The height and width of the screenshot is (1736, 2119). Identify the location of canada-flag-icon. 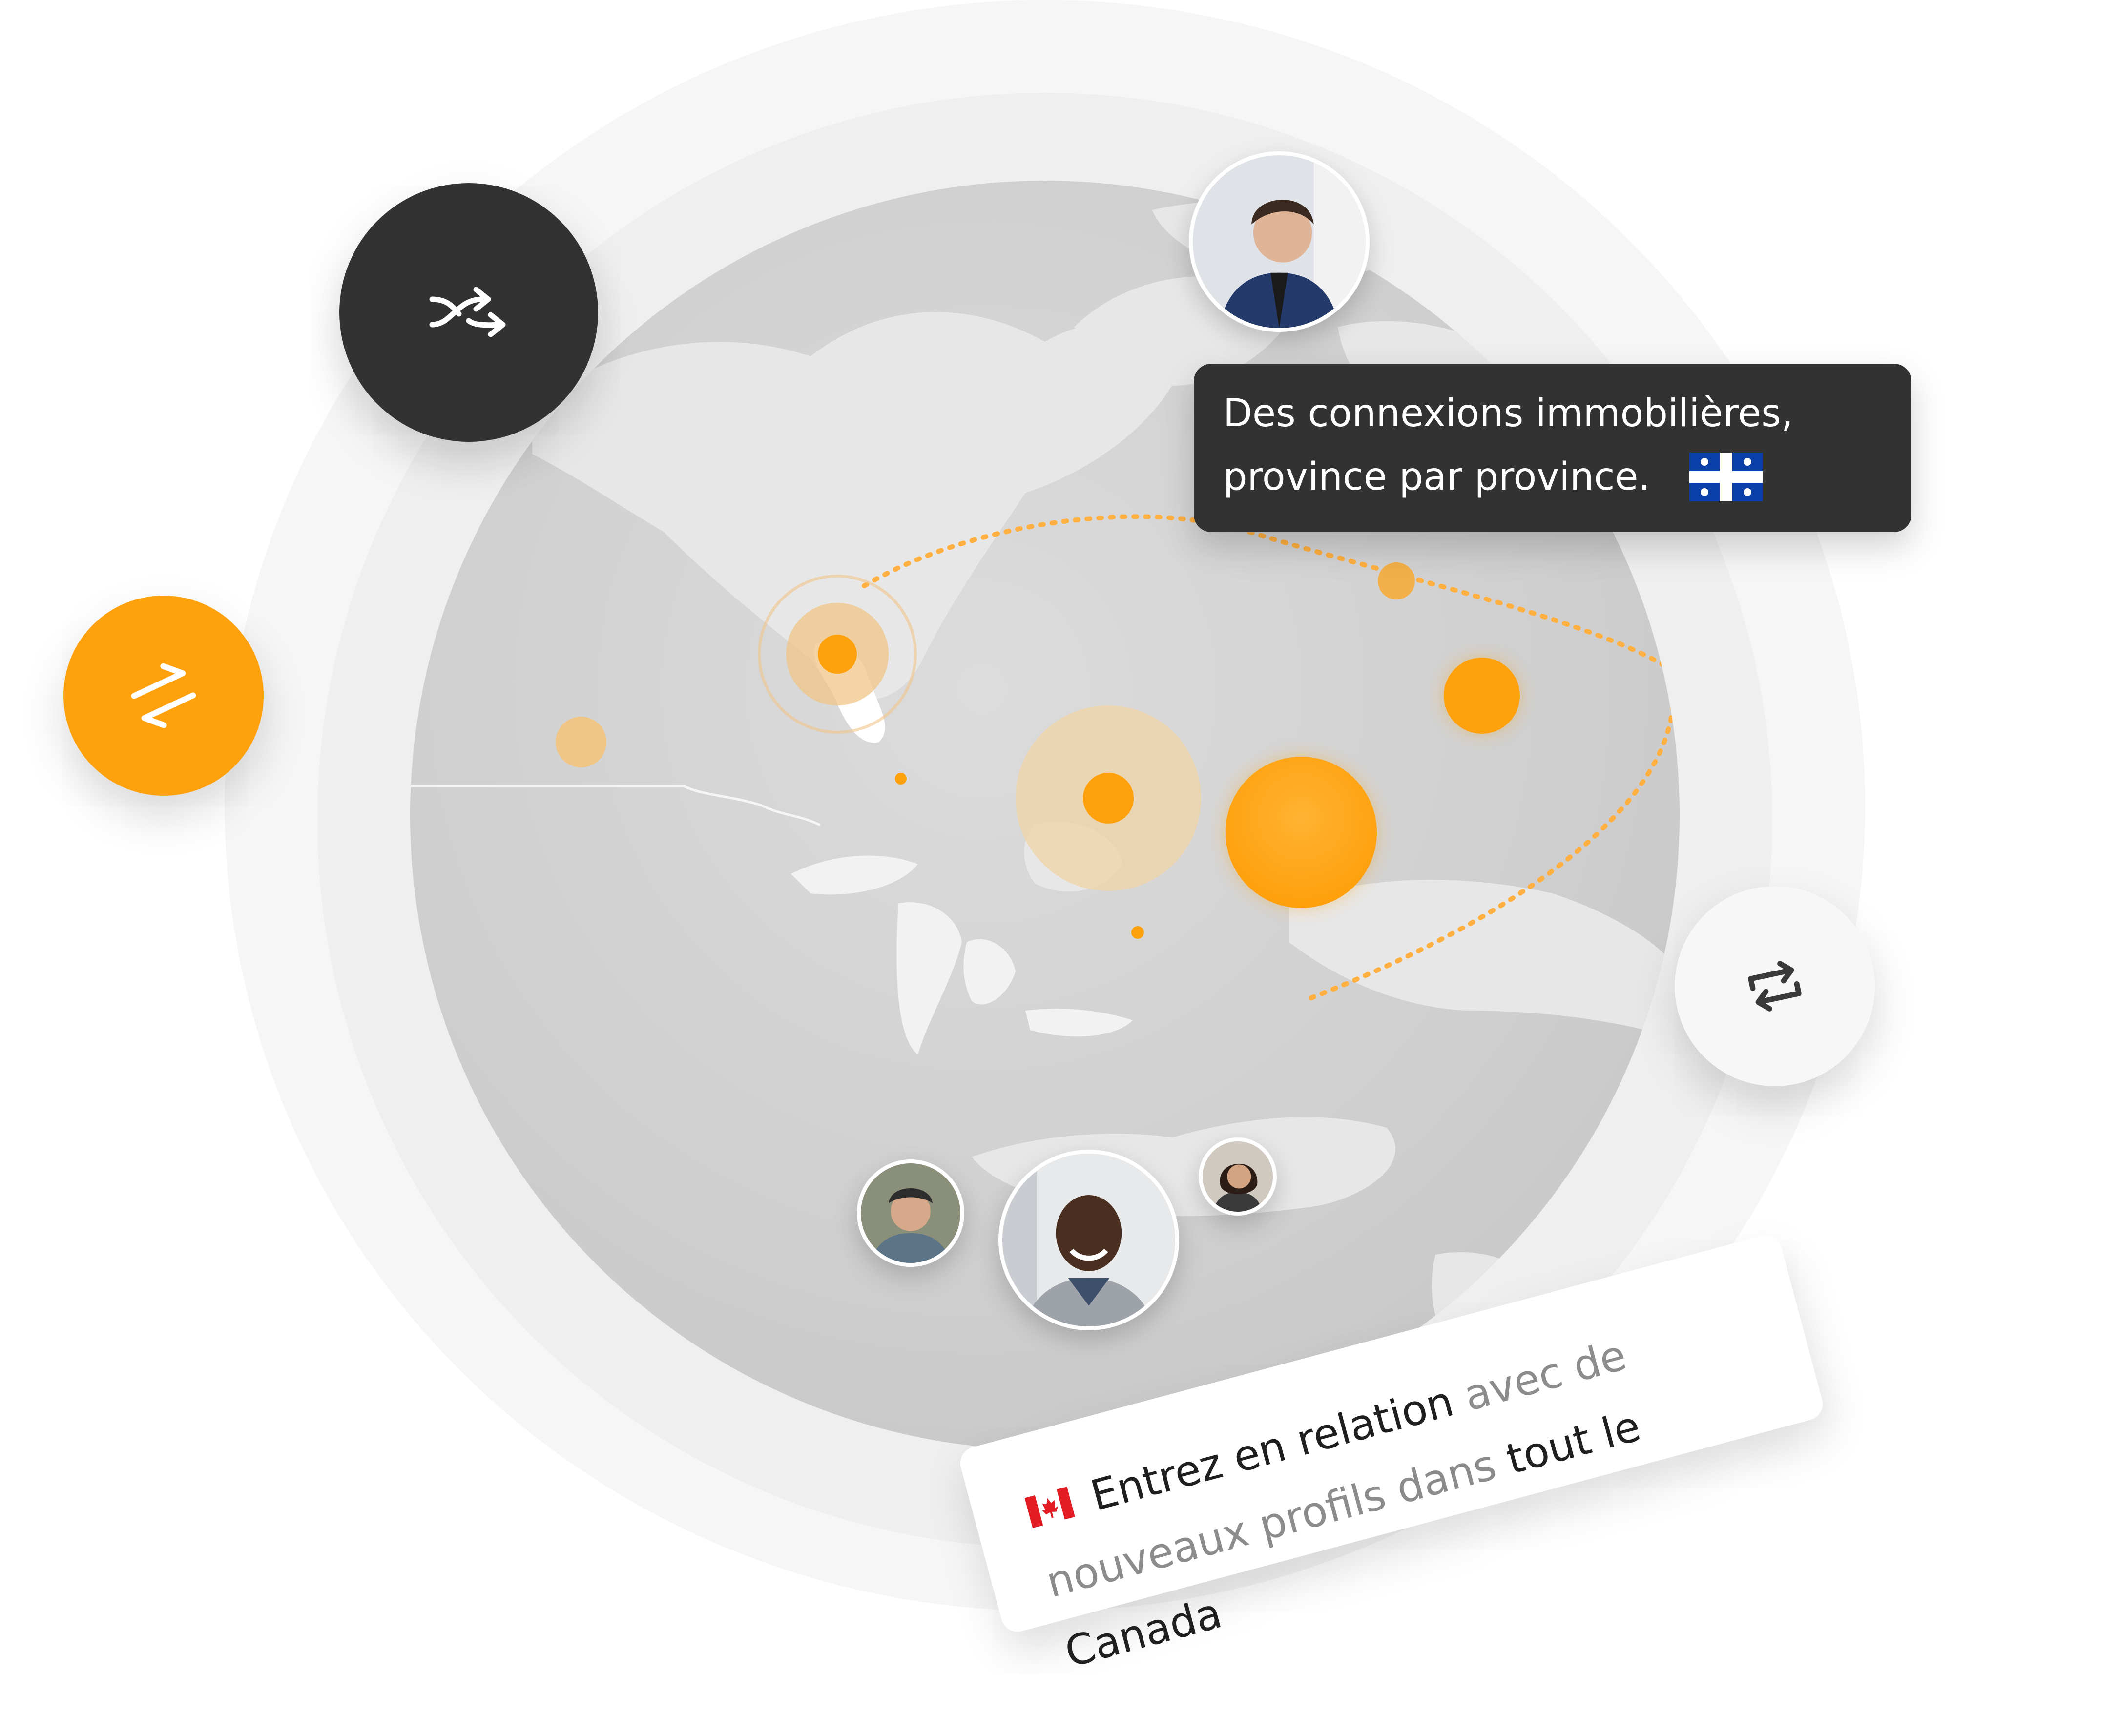
(1049, 1507).